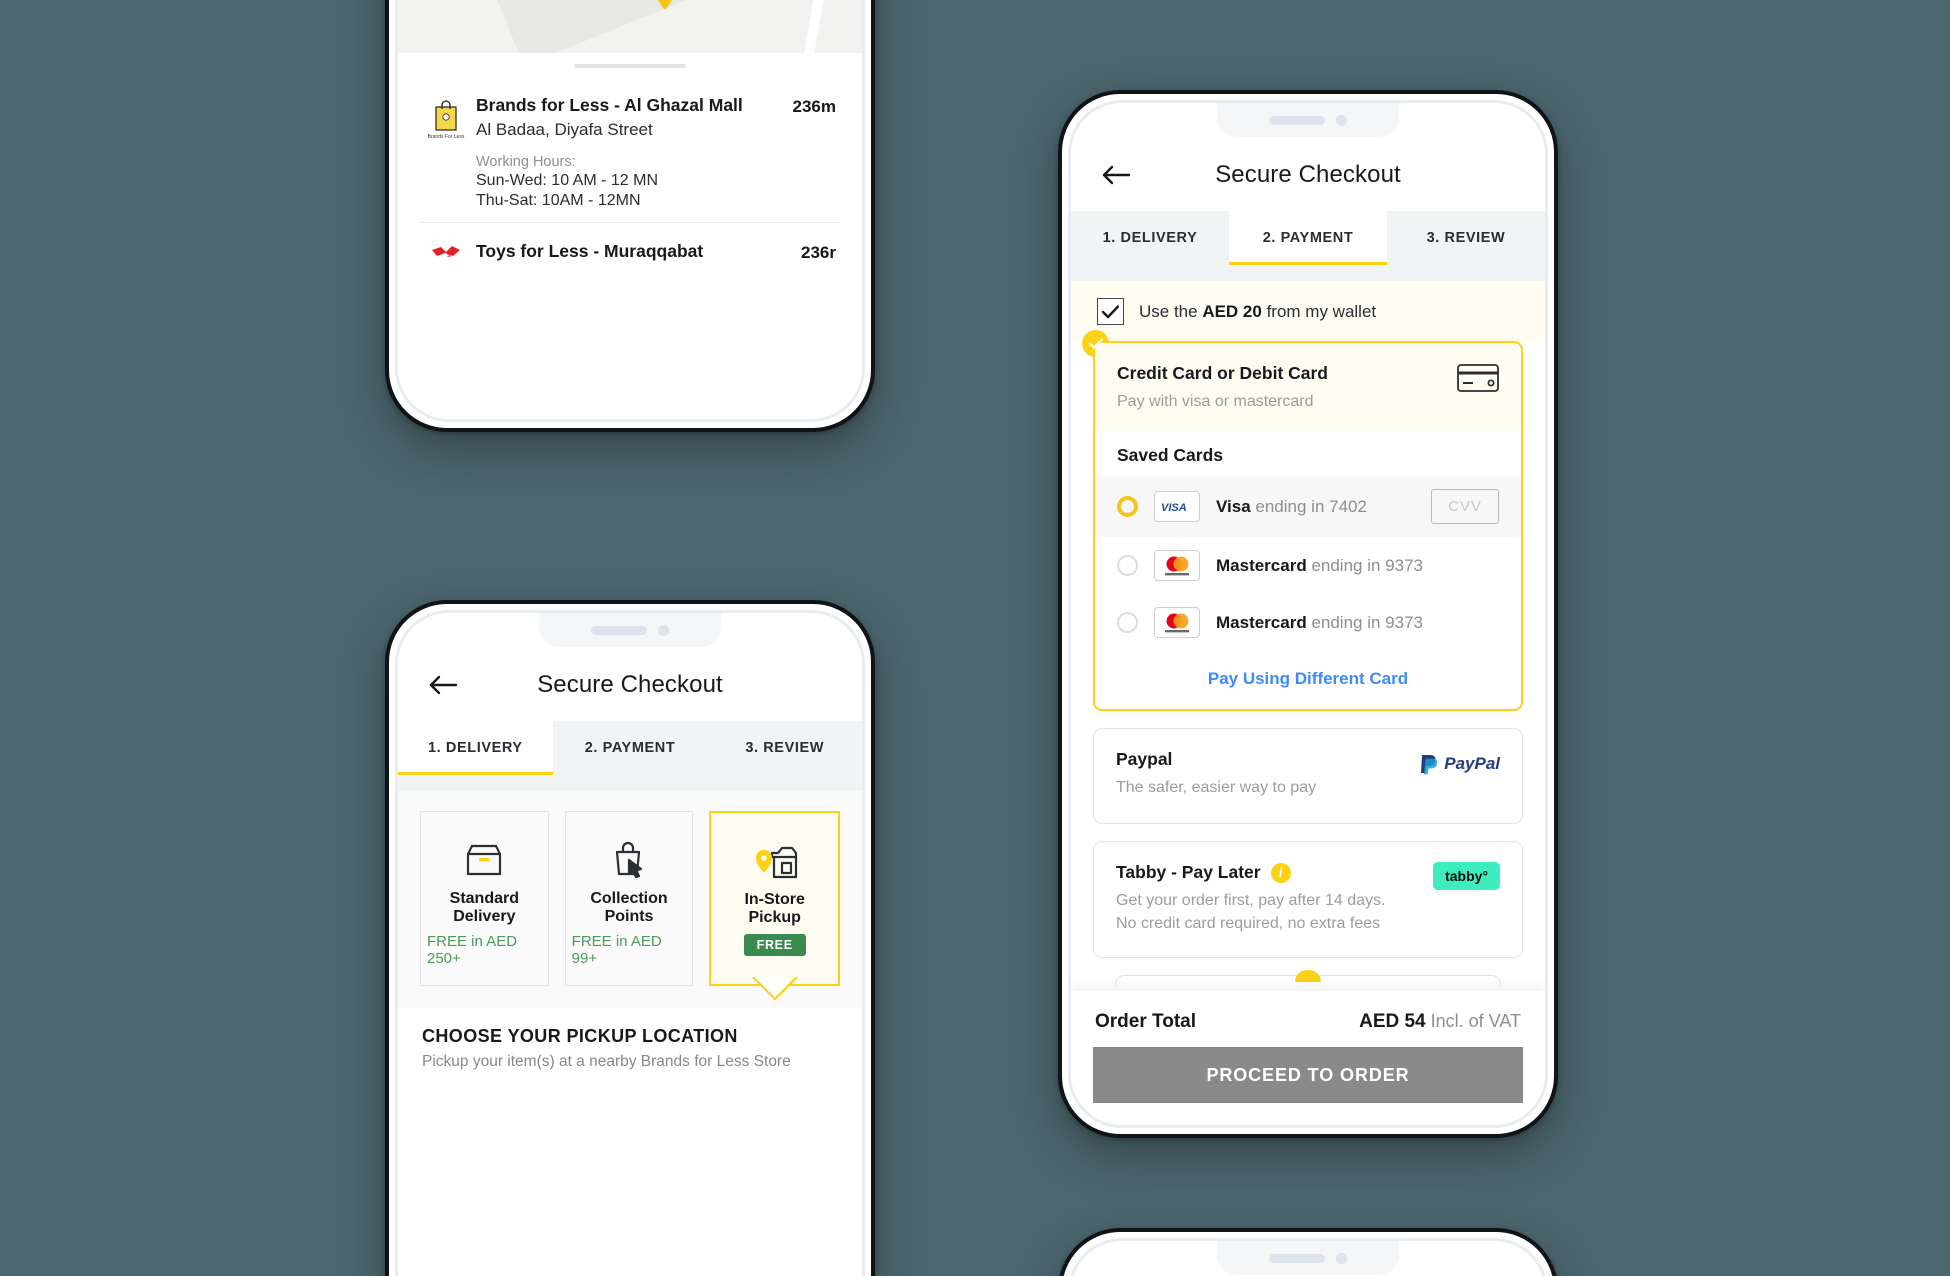 This screenshot has height=1276, width=1950. I want to click on store-distance: 236m, so click(814, 106).